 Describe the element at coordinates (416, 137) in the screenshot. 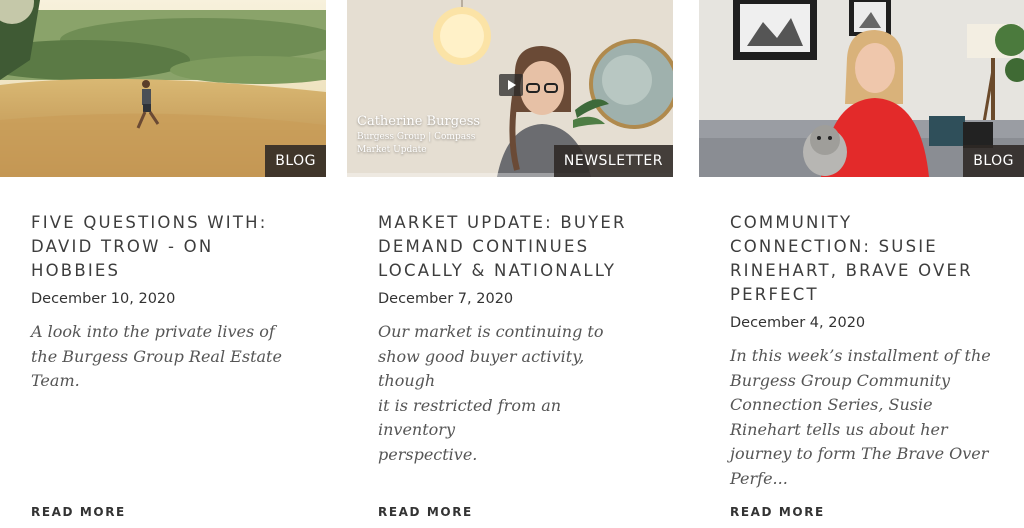

I see `video-subtitle: Burgess Group | Compass` at that location.